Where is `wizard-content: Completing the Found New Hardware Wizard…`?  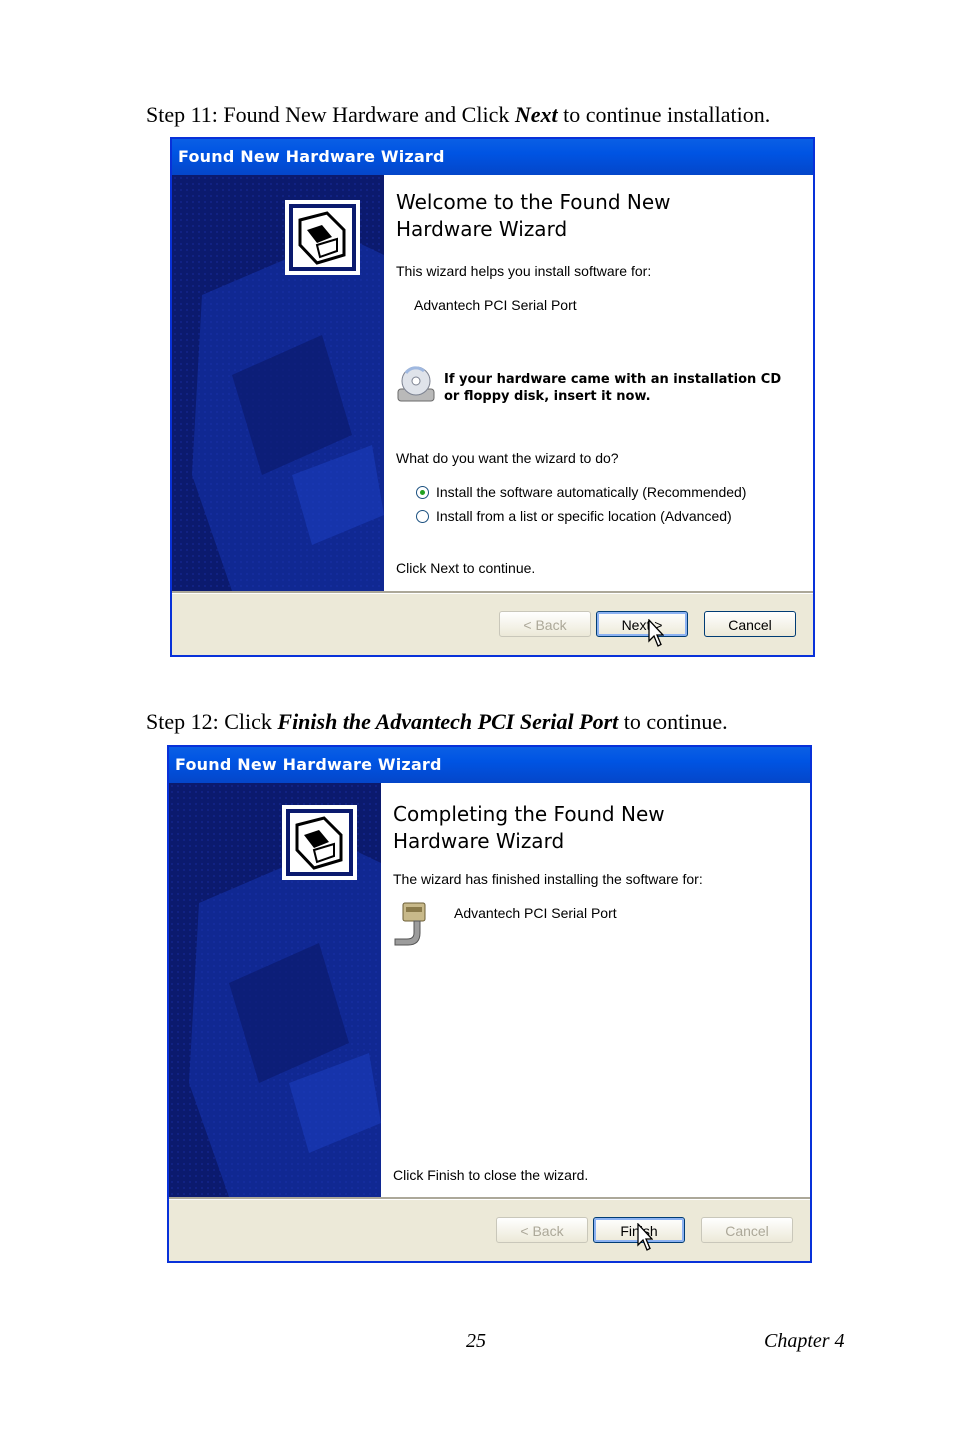
wizard-content: Completing the Found New Hardware Wizard… is located at coordinates (595, 990).